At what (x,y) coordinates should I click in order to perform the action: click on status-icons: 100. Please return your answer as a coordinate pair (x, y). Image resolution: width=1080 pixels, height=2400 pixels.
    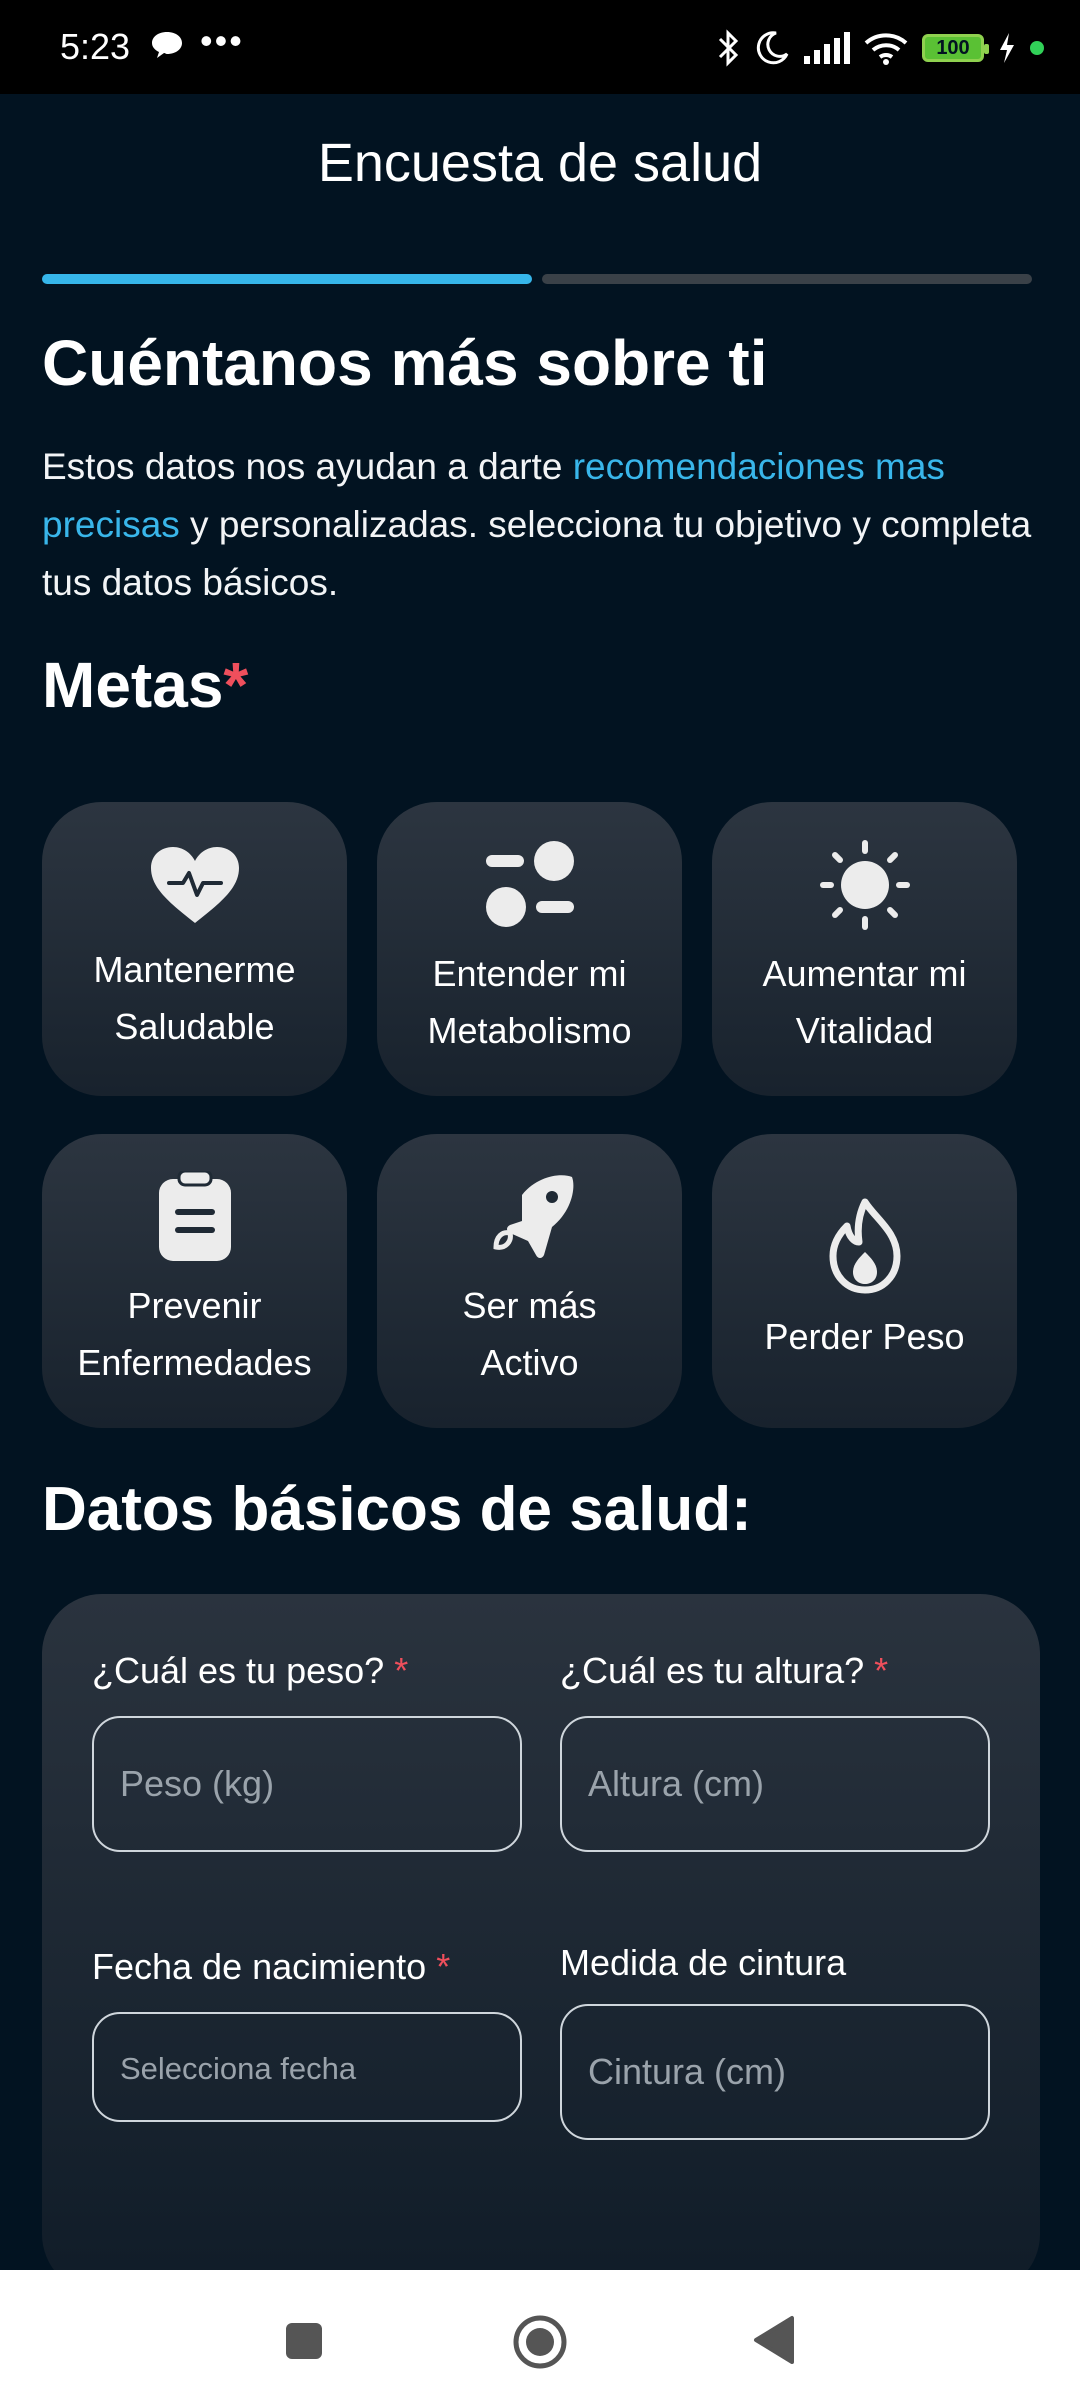
    Looking at the image, I should click on (880, 48).